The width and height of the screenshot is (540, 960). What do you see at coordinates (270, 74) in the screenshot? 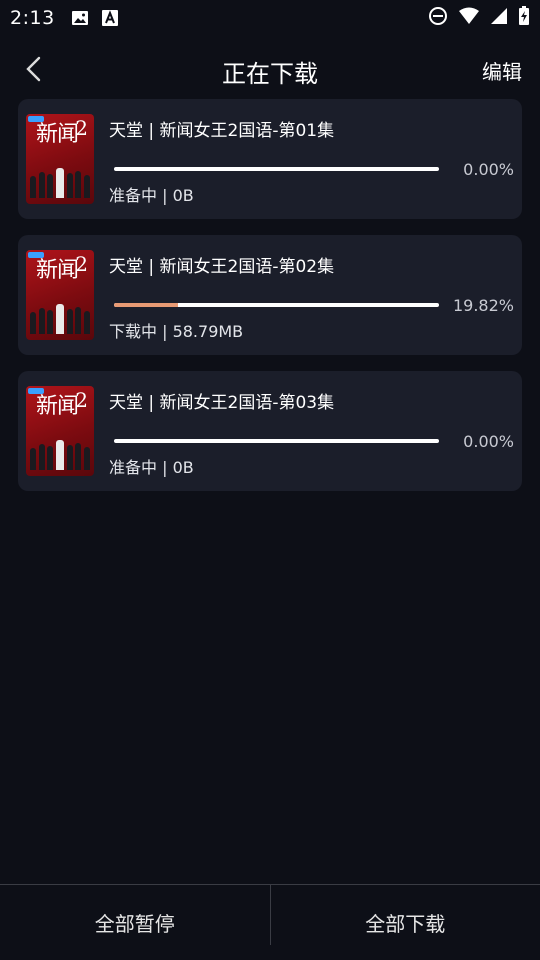
I see `page-title: 正在下载` at bounding box center [270, 74].